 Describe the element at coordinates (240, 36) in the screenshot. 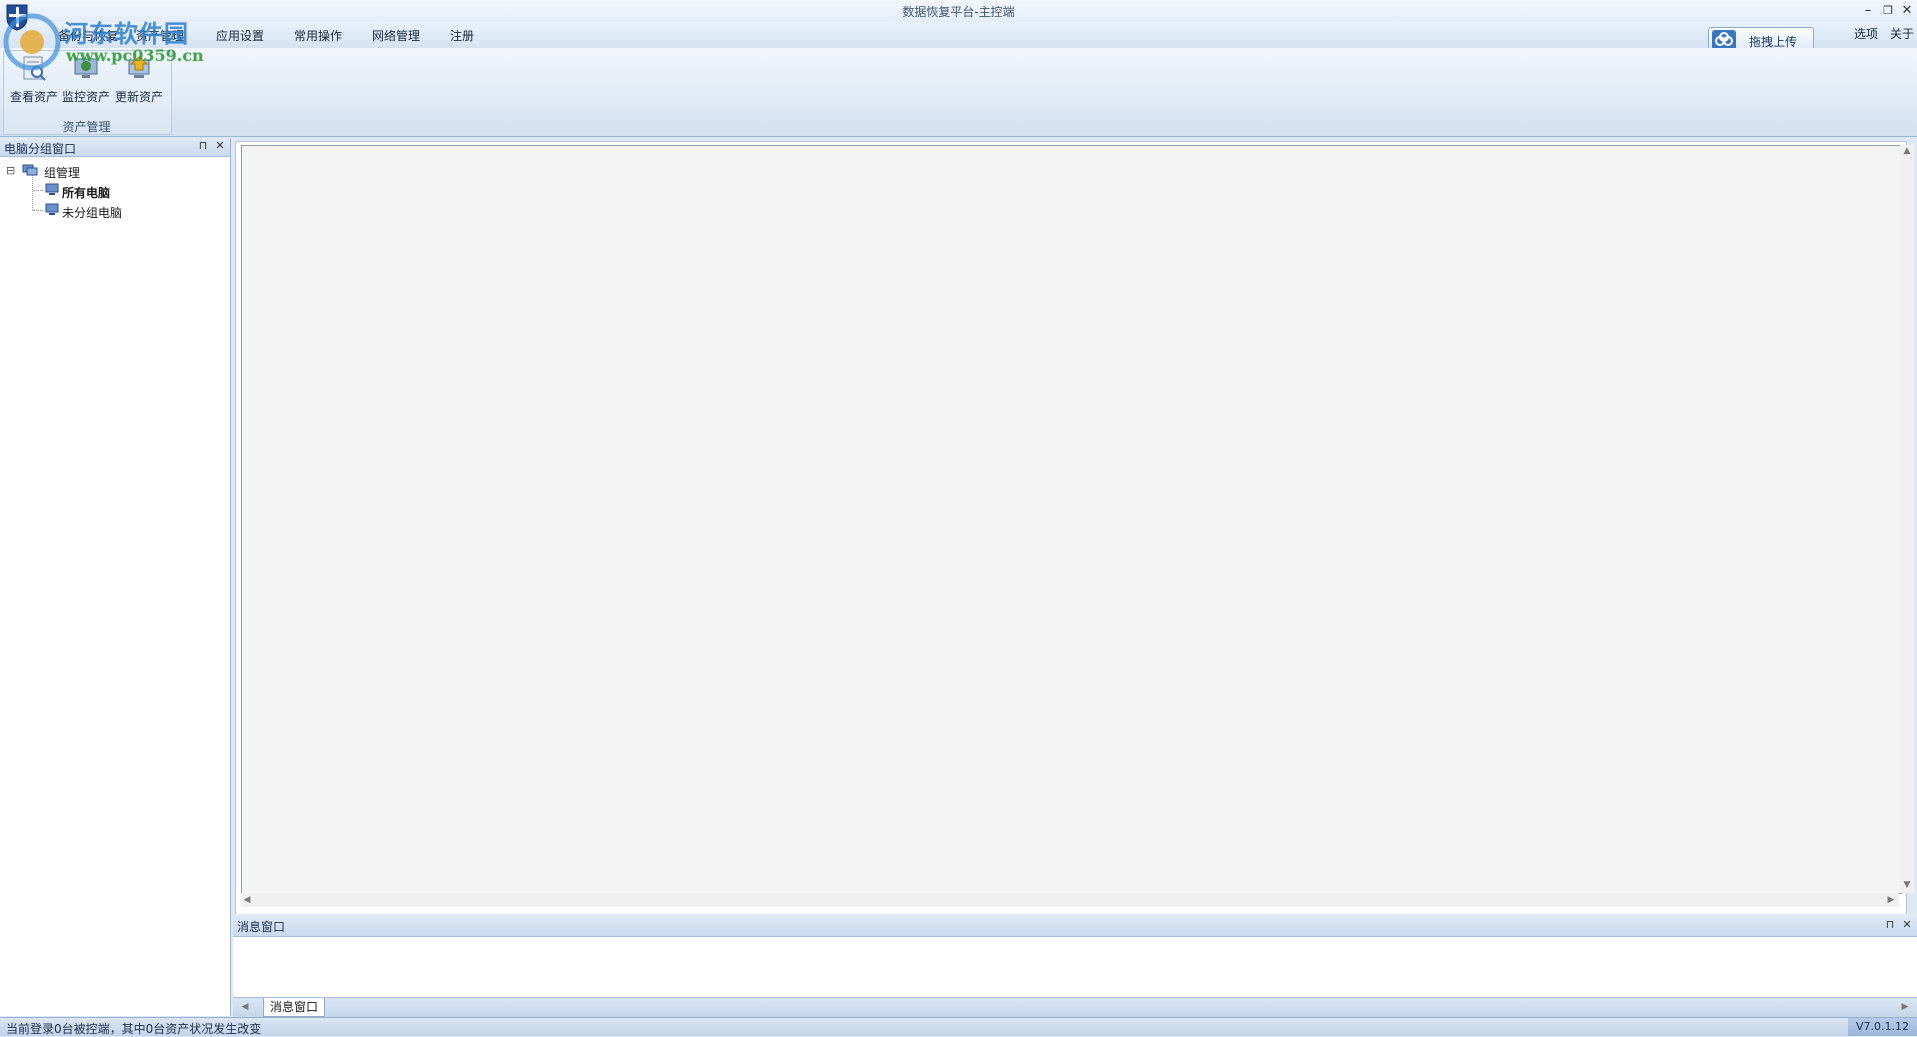

I see `menu-app-settings: 应用设置` at that location.